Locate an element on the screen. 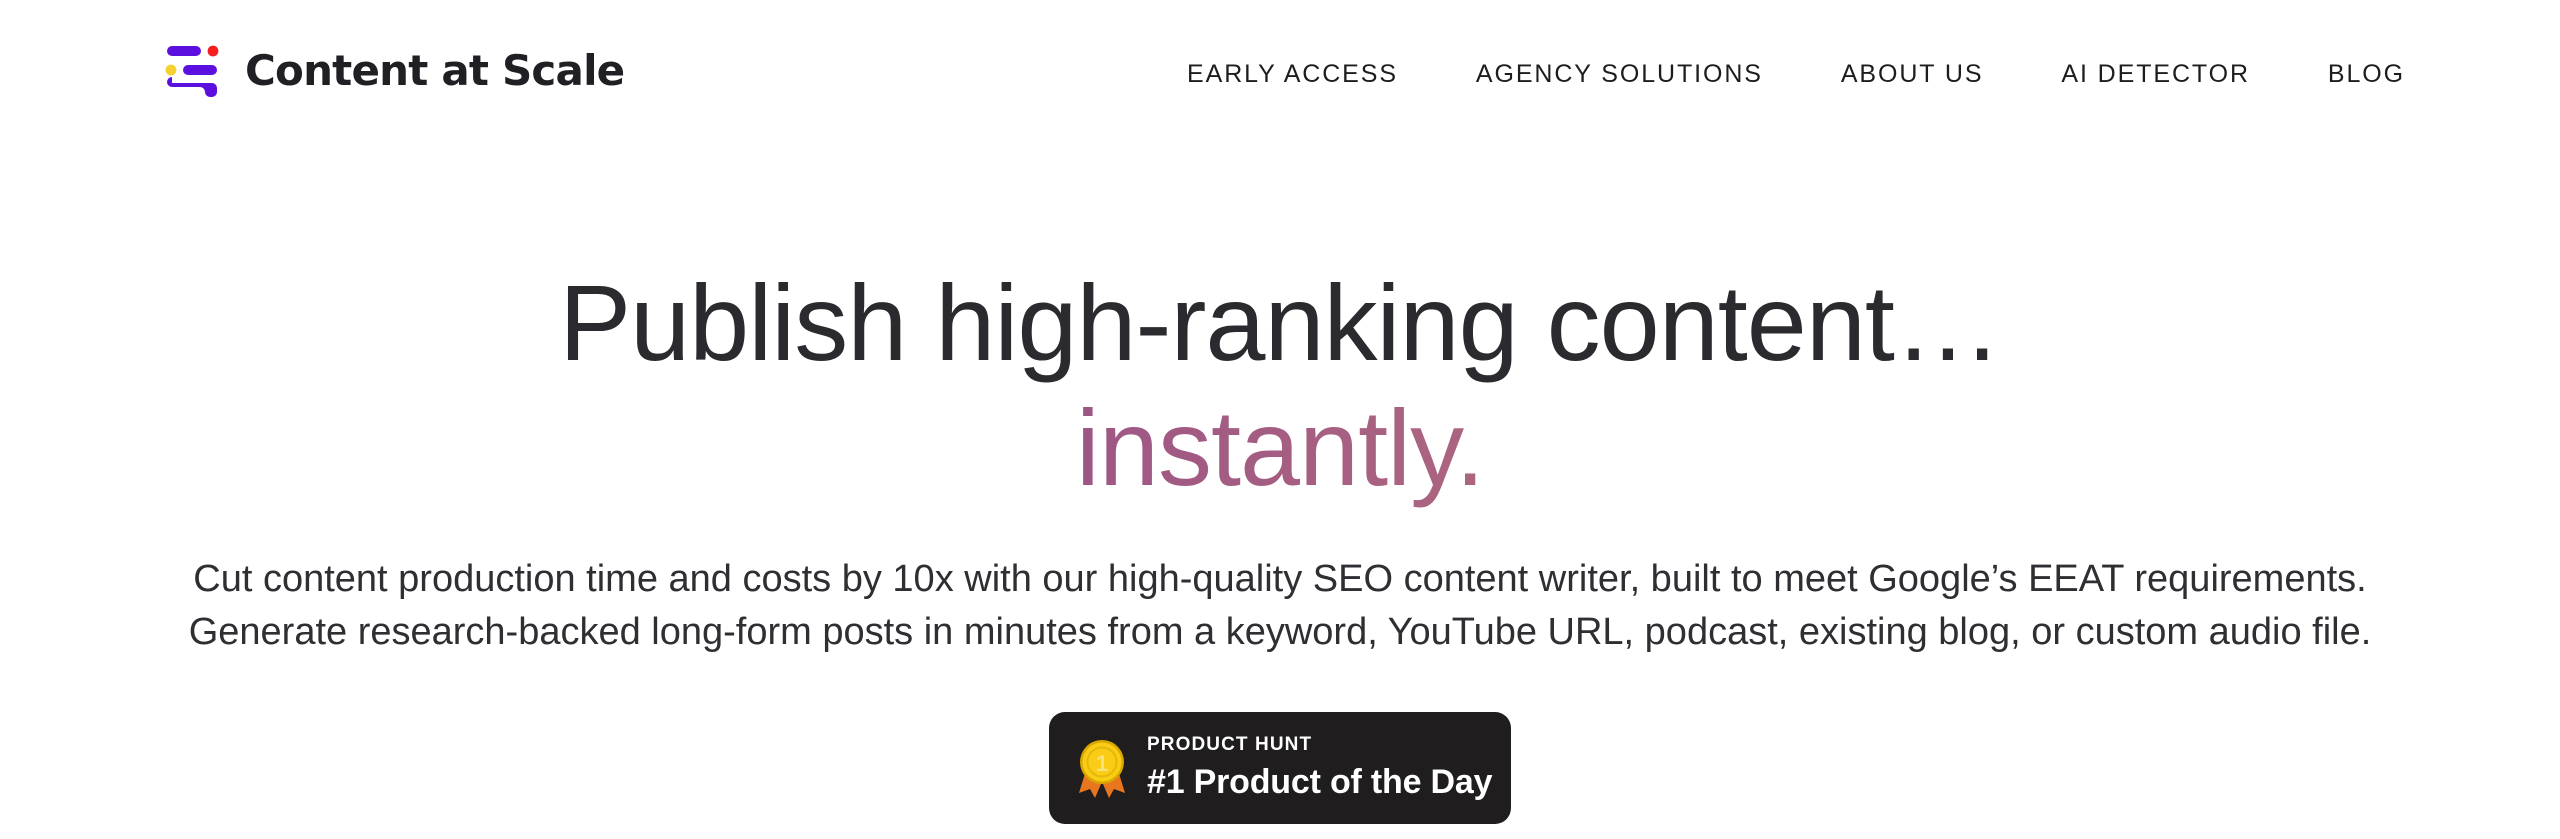  content-at-scale-logo-icon is located at coordinates (196, 70).